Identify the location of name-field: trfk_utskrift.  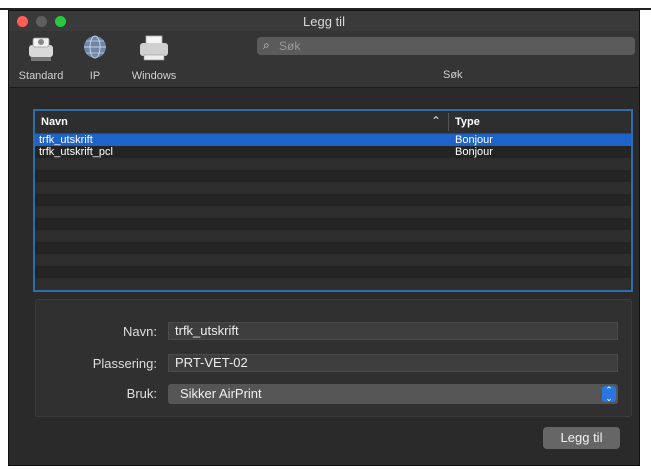
(393, 331).